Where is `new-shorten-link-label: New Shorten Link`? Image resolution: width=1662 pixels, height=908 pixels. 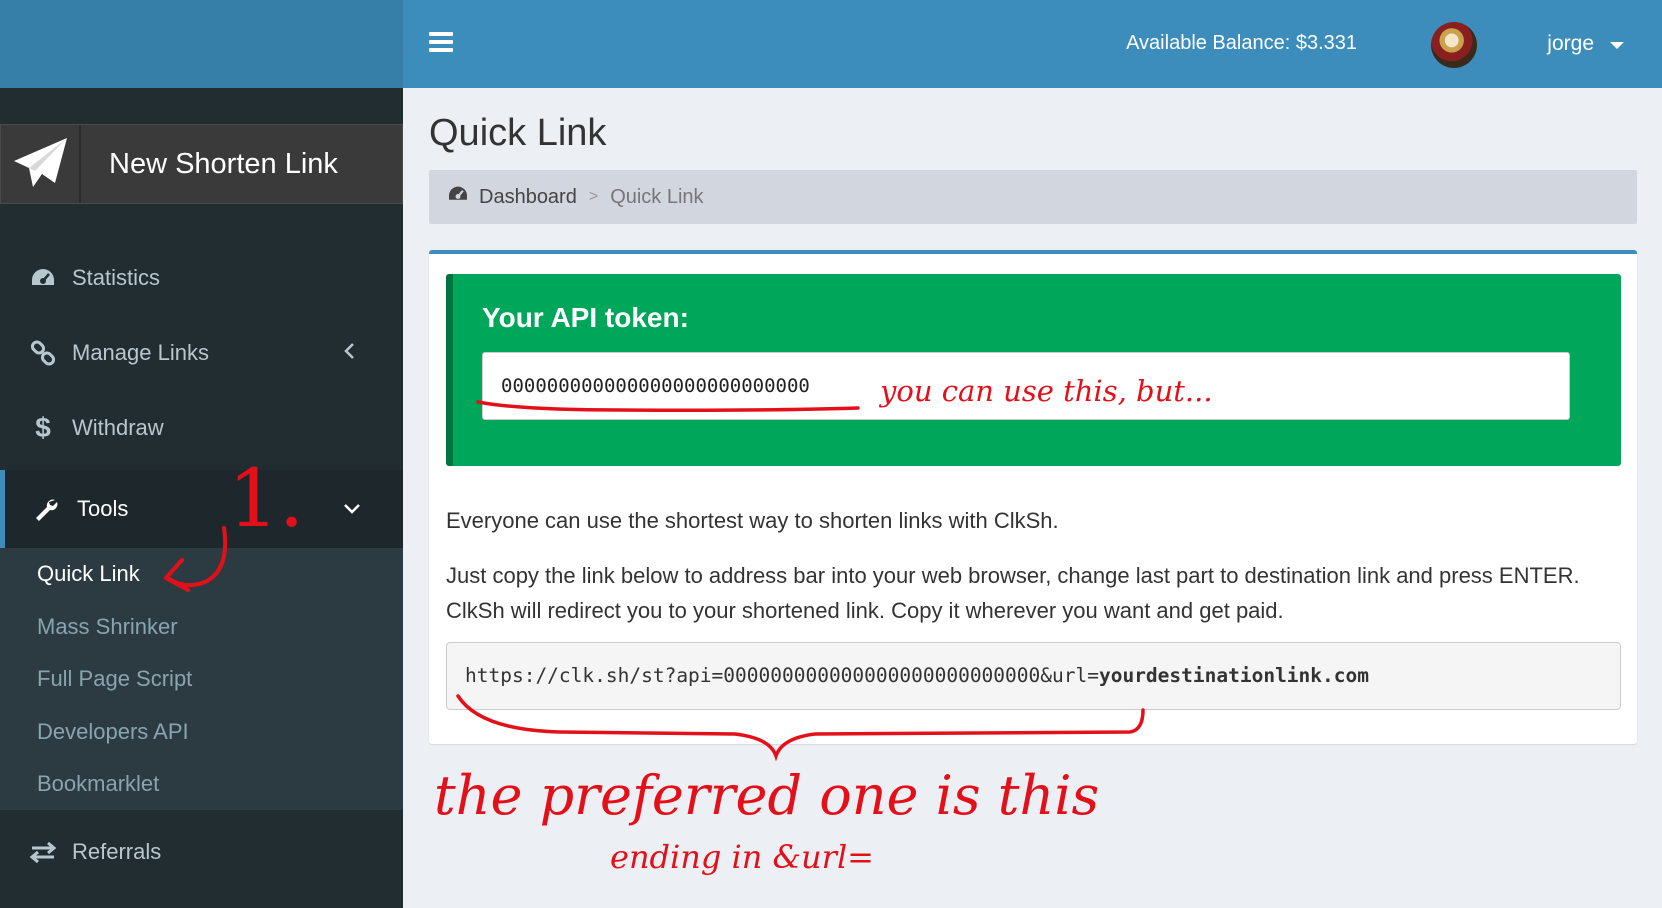
new-shorten-link-label: New Shorten Link is located at coordinates (223, 164).